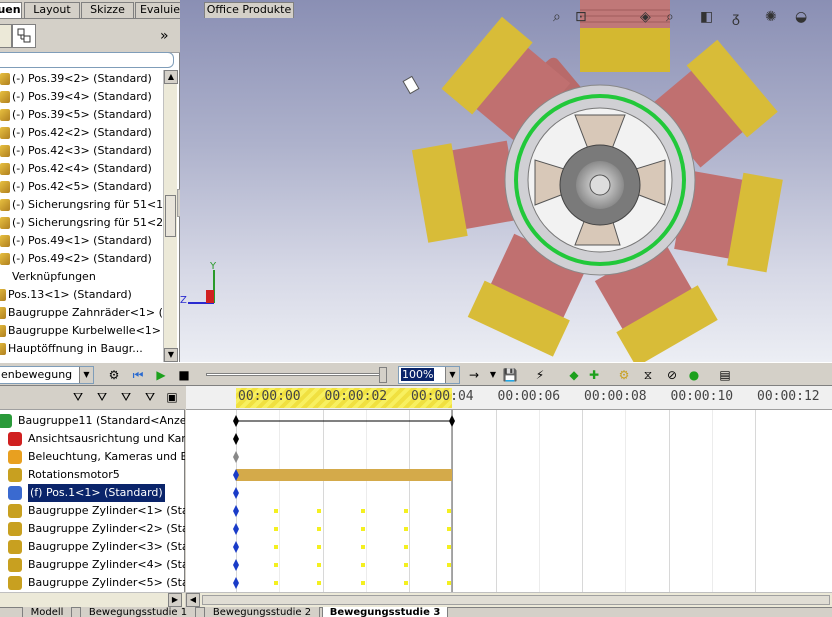 The image size is (832, 617). I want to click on motion-tree-row: Baugruppe Zylinder<3> (Standa, so click(92, 547).